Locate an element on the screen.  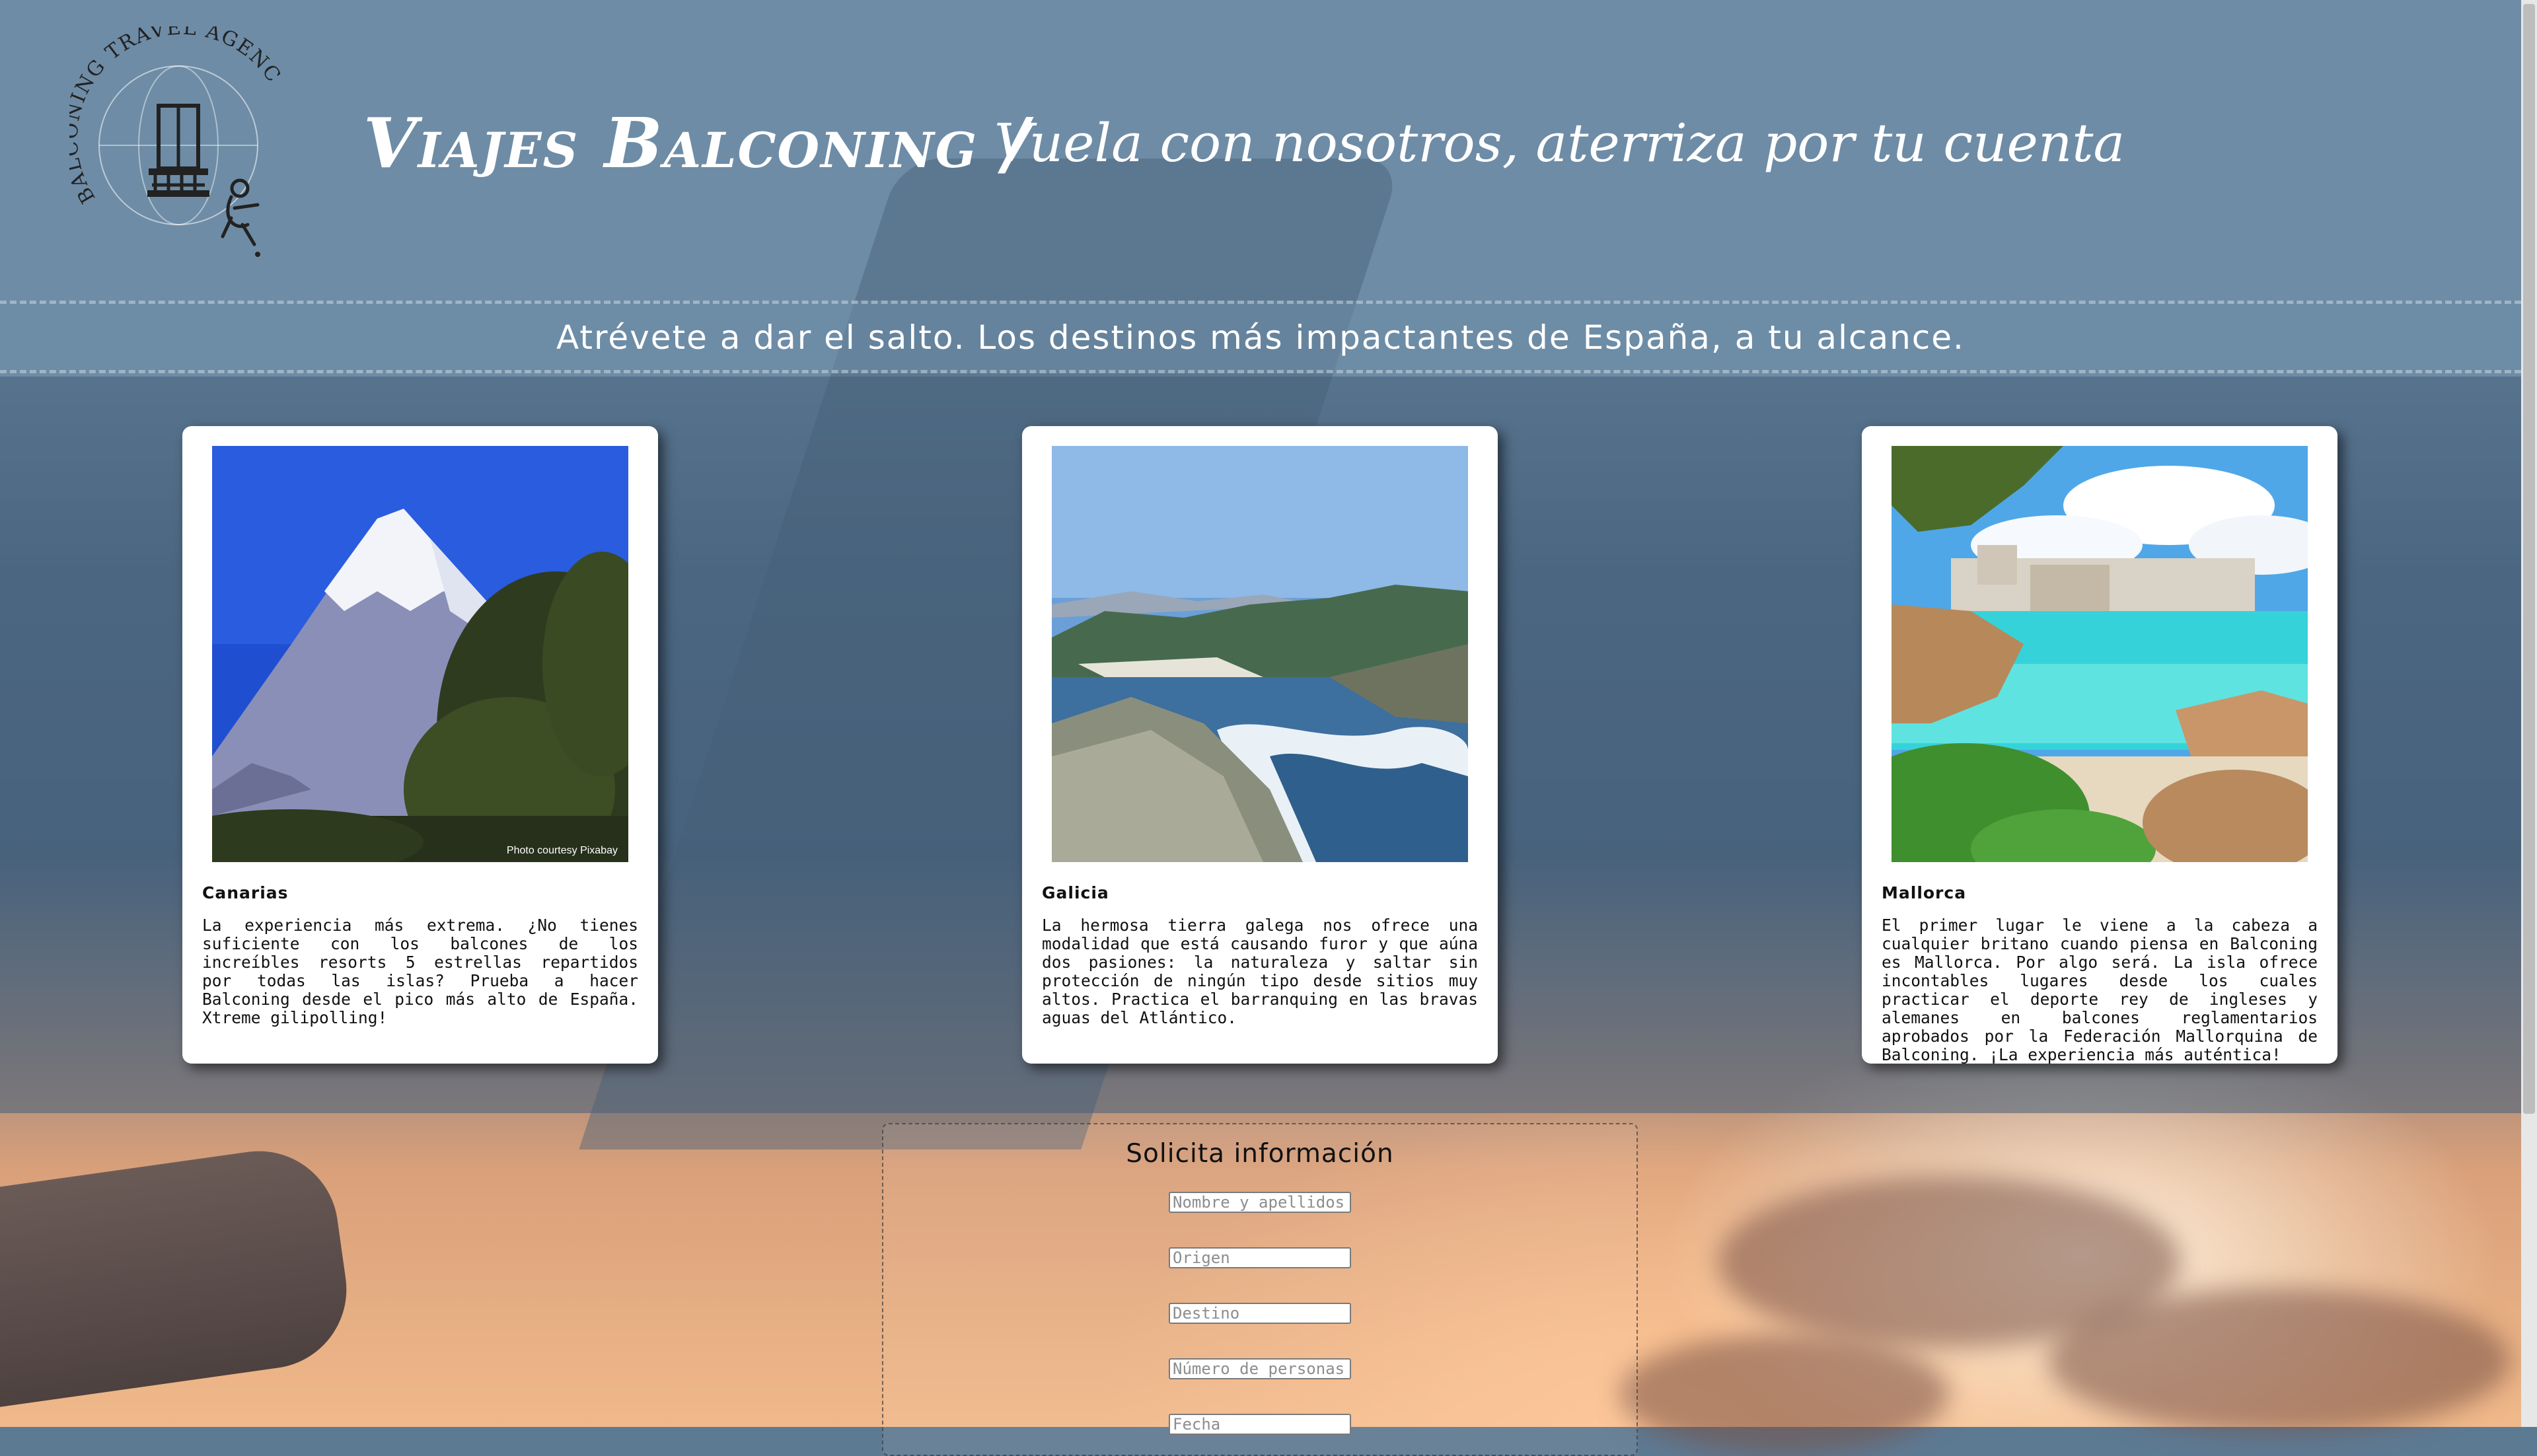
airplane-wing is located at coordinates (178, 1278).